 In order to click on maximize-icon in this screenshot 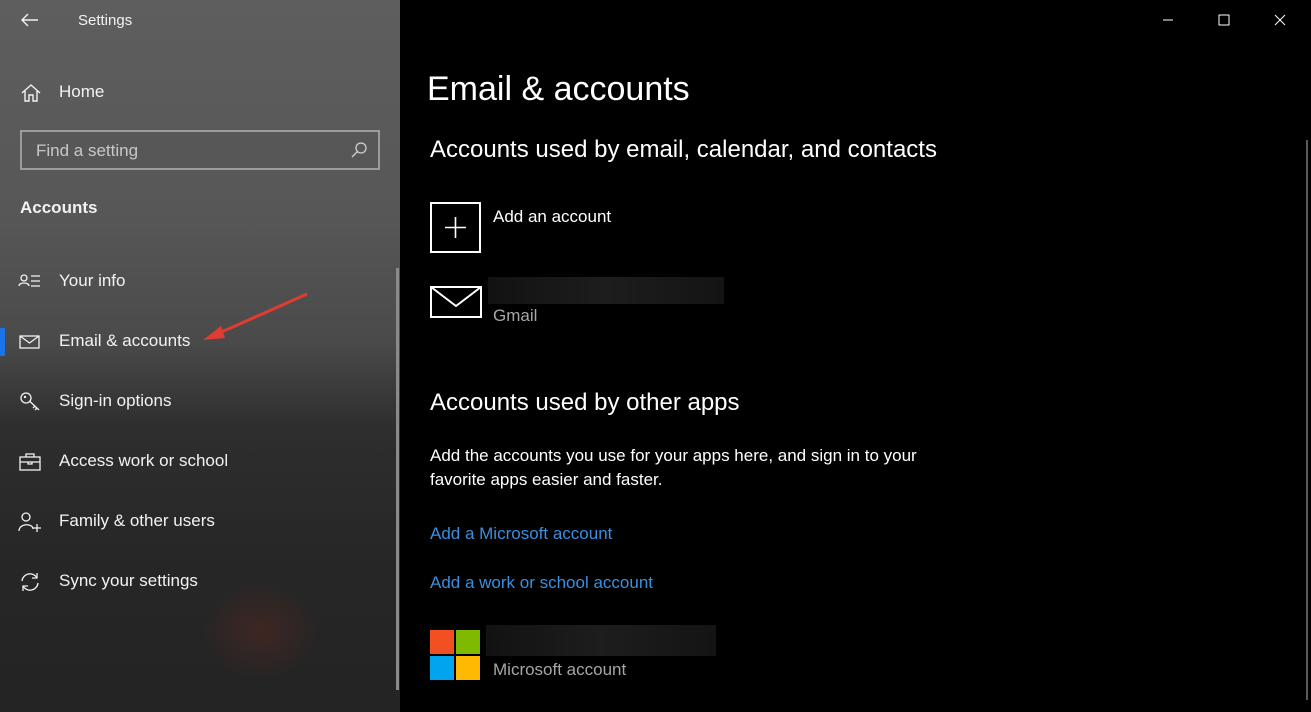, I will do `click(1224, 20)`.